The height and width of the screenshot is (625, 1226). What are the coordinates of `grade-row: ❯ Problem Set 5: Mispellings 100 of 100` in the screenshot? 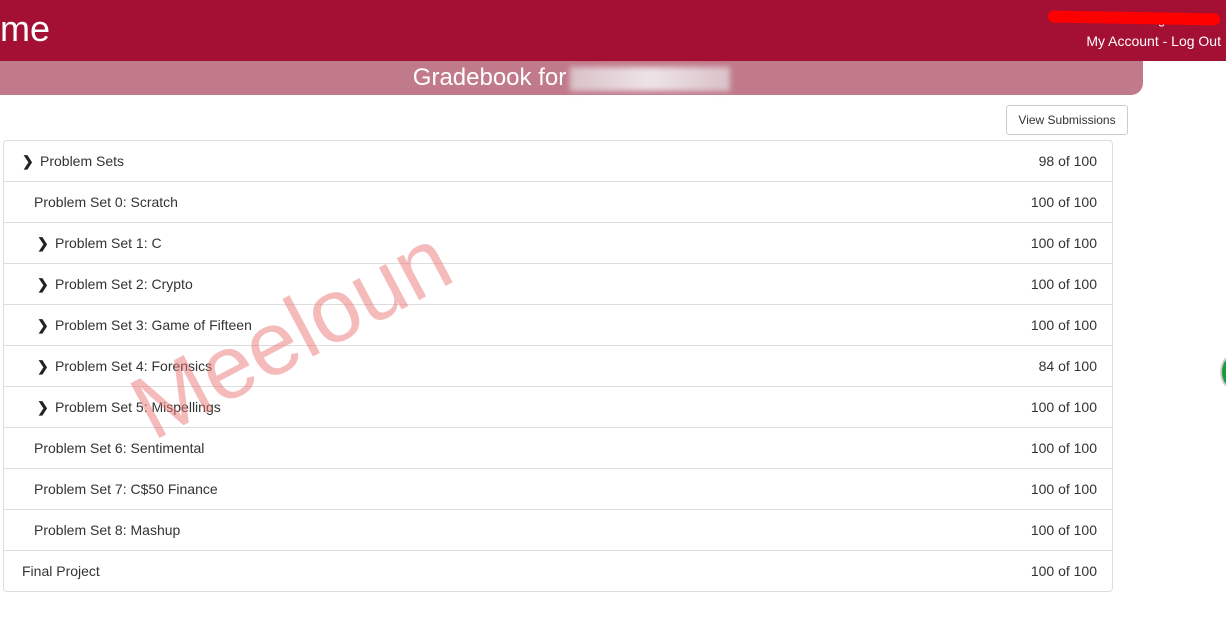 It's located at (558, 406).